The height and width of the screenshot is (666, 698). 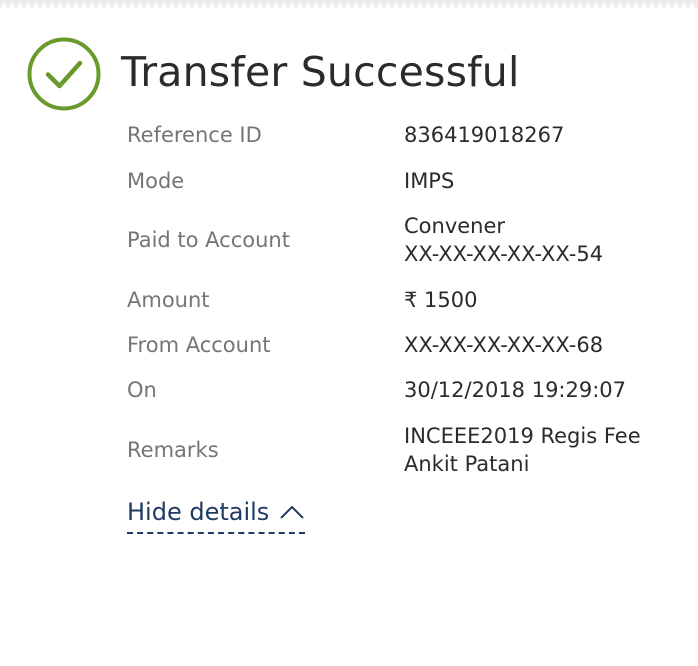 I want to click on detail-label: Remarks, so click(x=173, y=450).